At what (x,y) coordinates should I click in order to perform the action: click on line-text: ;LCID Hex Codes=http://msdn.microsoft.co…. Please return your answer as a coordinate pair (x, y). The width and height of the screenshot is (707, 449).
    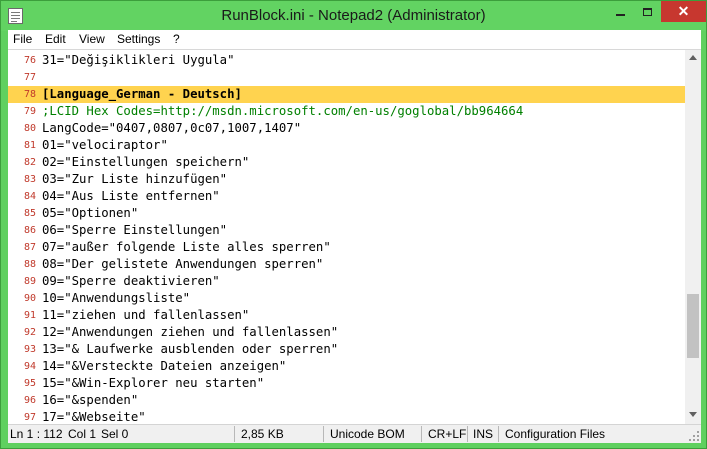
    Looking at the image, I should click on (283, 111).